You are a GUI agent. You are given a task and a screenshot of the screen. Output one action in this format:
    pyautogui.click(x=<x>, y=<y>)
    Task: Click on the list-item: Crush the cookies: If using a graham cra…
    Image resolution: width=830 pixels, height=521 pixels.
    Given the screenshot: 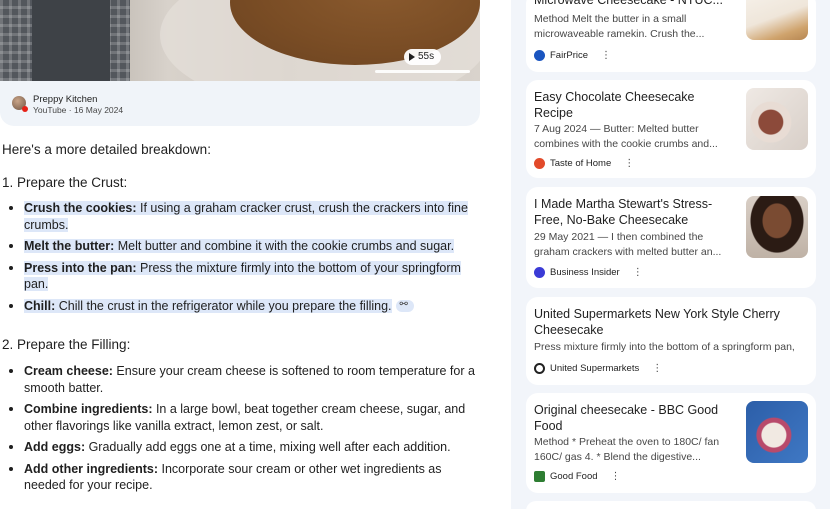 What is the action you would take?
    pyautogui.click(x=239, y=216)
    